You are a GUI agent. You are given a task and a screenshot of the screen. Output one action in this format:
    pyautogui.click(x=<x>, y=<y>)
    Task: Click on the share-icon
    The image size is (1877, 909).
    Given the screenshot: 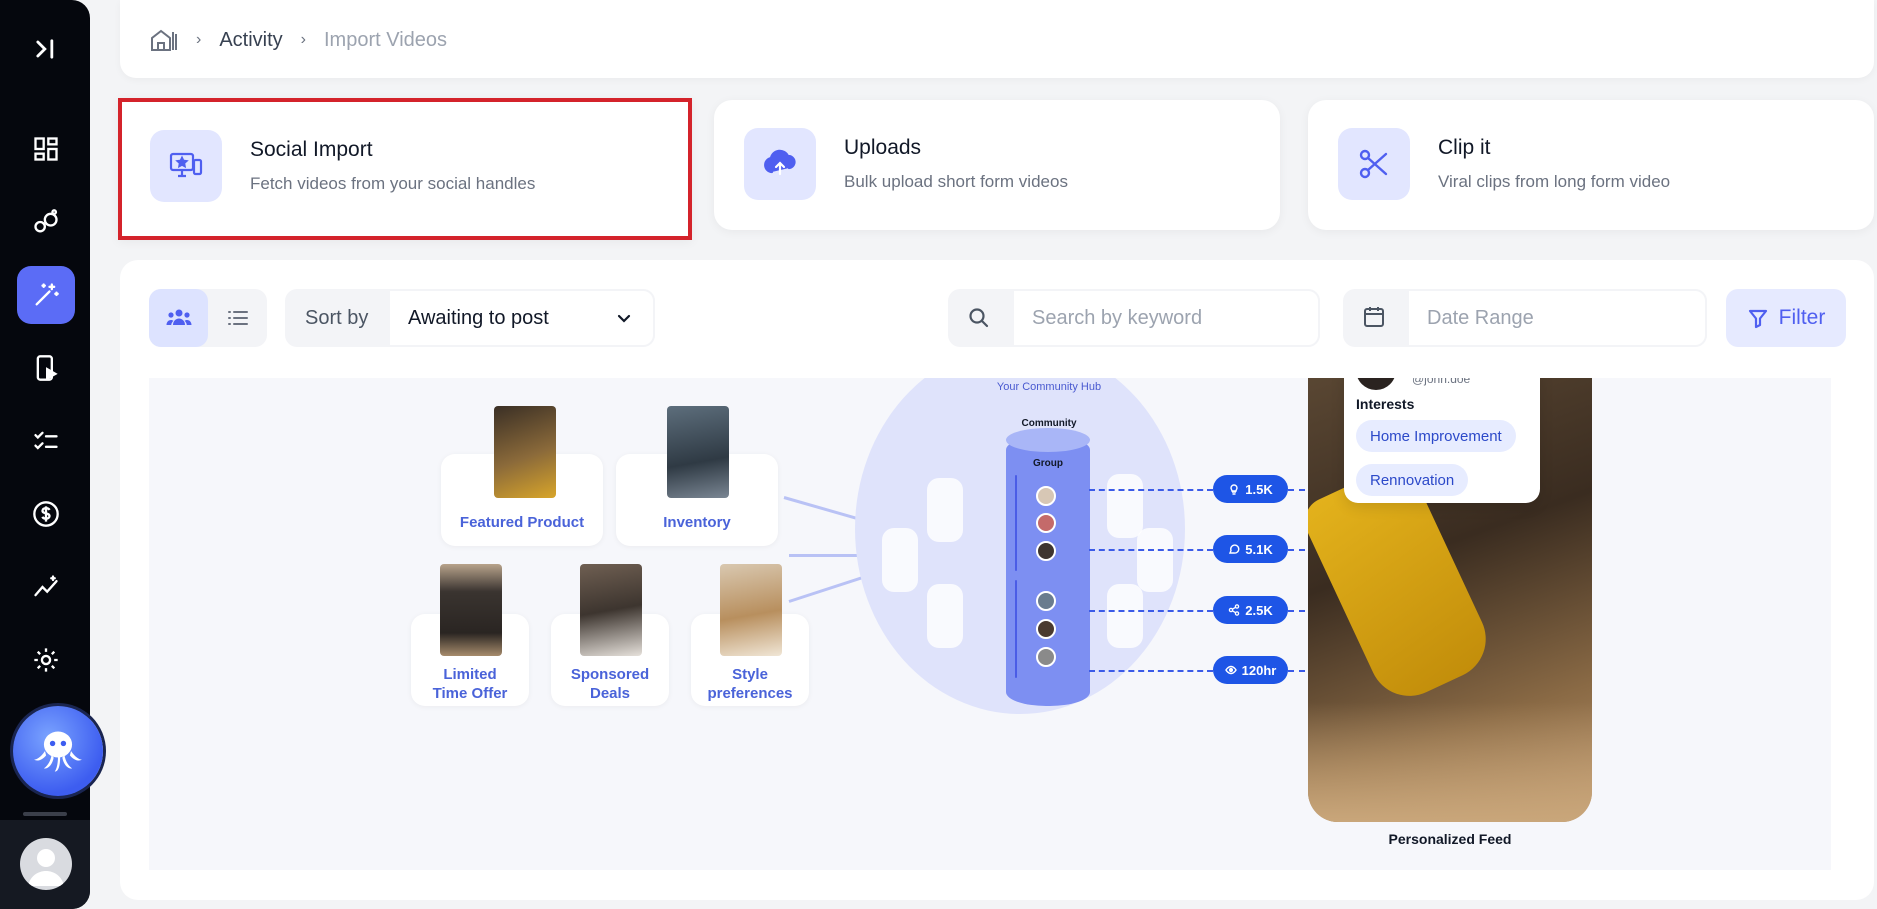 What is the action you would take?
    pyautogui.click(x=1234, y=610)
    